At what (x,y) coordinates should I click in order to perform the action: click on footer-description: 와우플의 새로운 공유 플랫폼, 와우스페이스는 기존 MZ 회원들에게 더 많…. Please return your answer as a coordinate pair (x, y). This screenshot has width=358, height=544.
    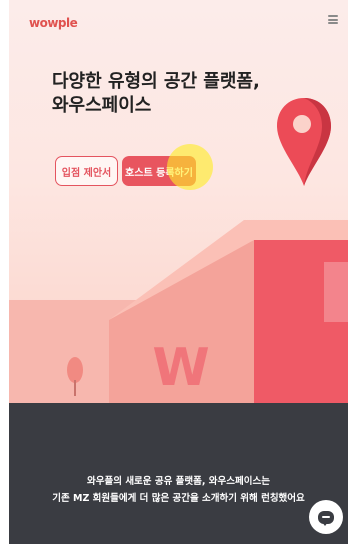
    Looking at the image, I should click on (178, 490).